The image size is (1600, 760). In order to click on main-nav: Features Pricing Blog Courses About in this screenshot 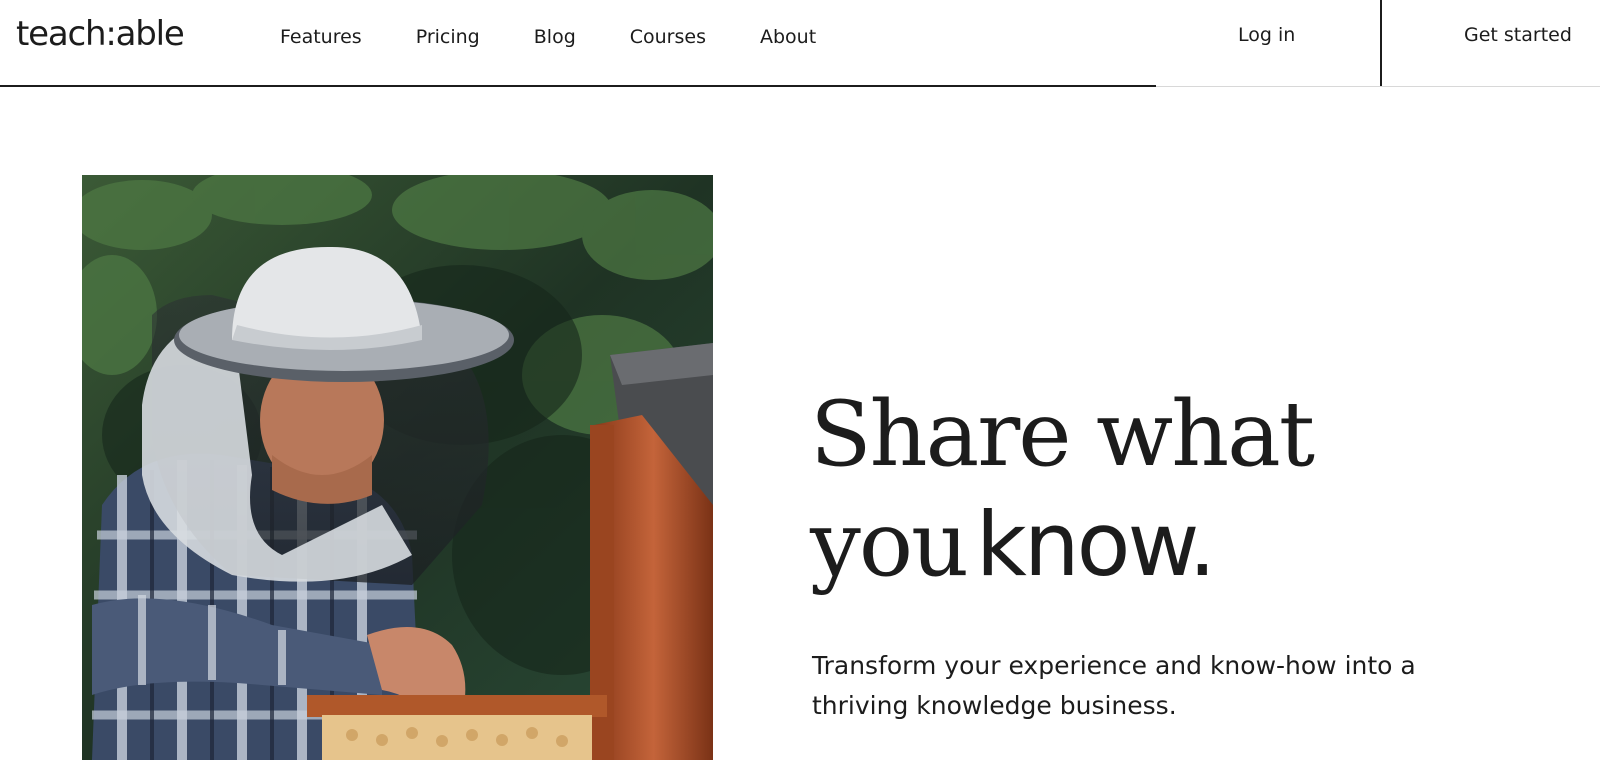, I will do `click(575, 37)`.